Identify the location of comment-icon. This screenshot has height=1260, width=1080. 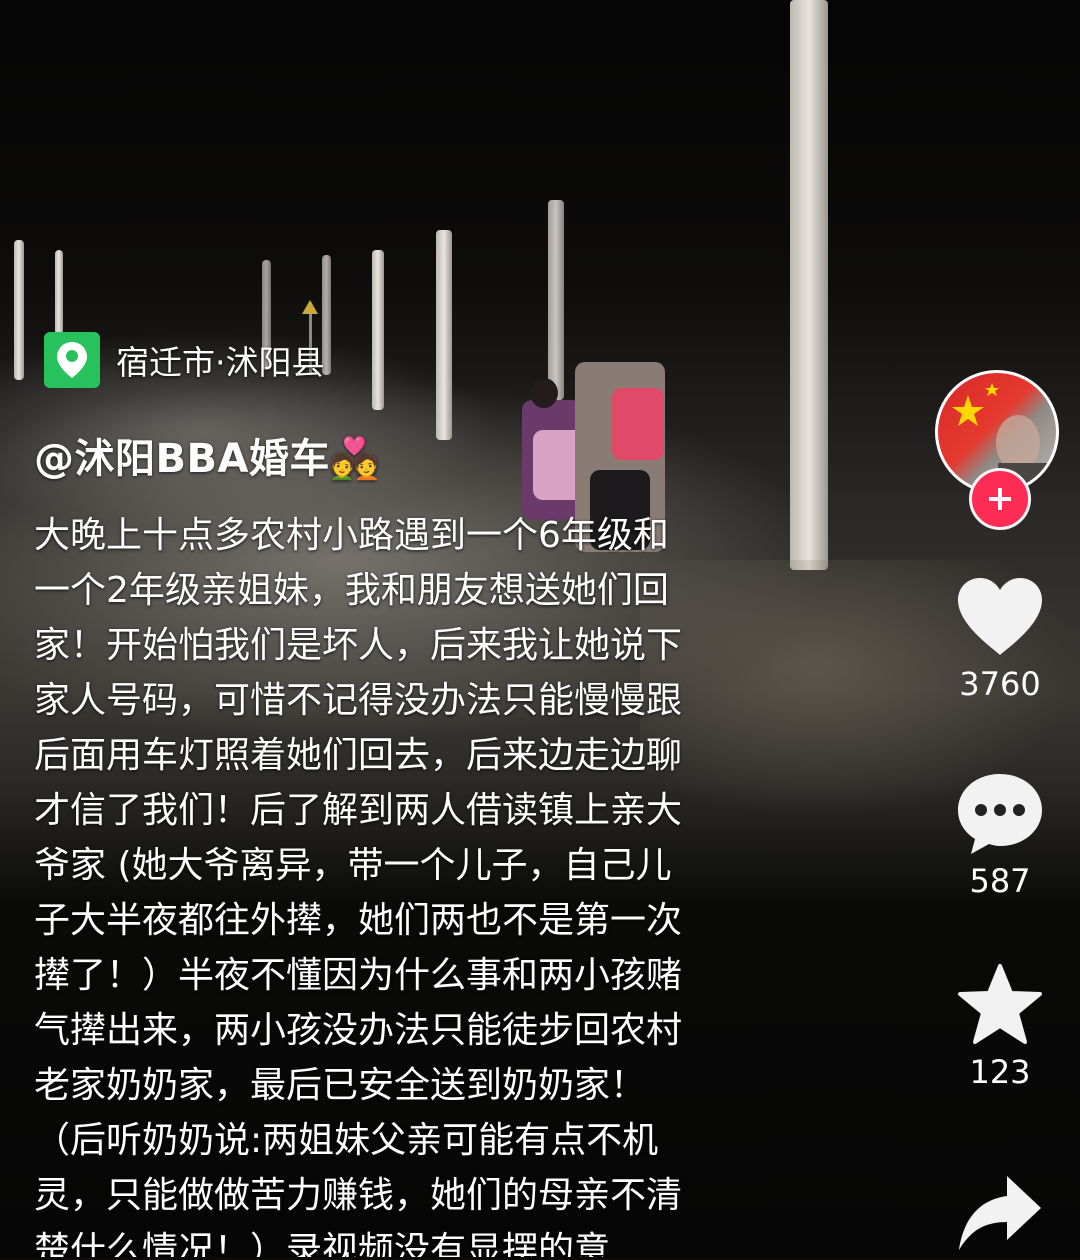
(1000, 814).